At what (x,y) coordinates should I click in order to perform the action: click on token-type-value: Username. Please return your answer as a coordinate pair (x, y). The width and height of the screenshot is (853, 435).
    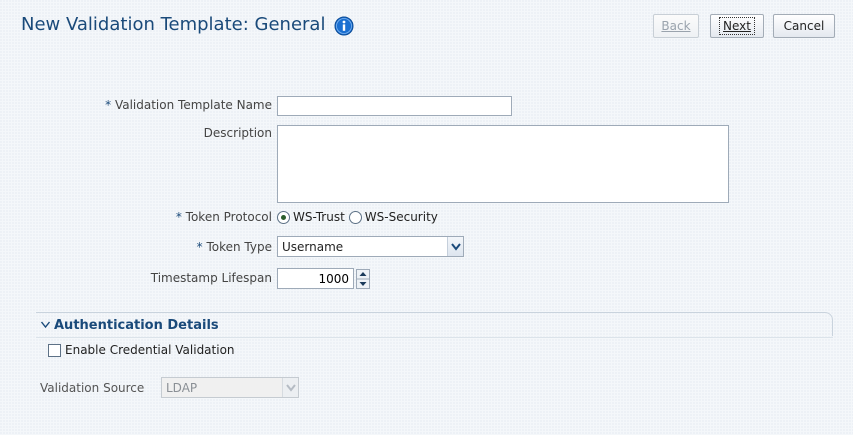
    Looking at the image, I should click on (313, 246).